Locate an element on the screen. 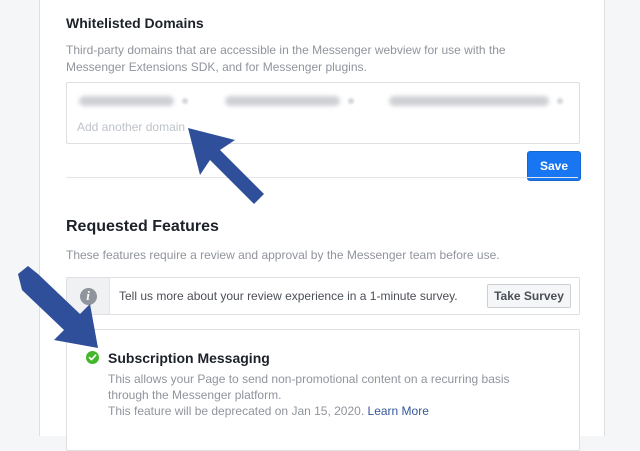  whitelisted-domains-title: Whitelisted Domains is located at coordinates (135, 23).